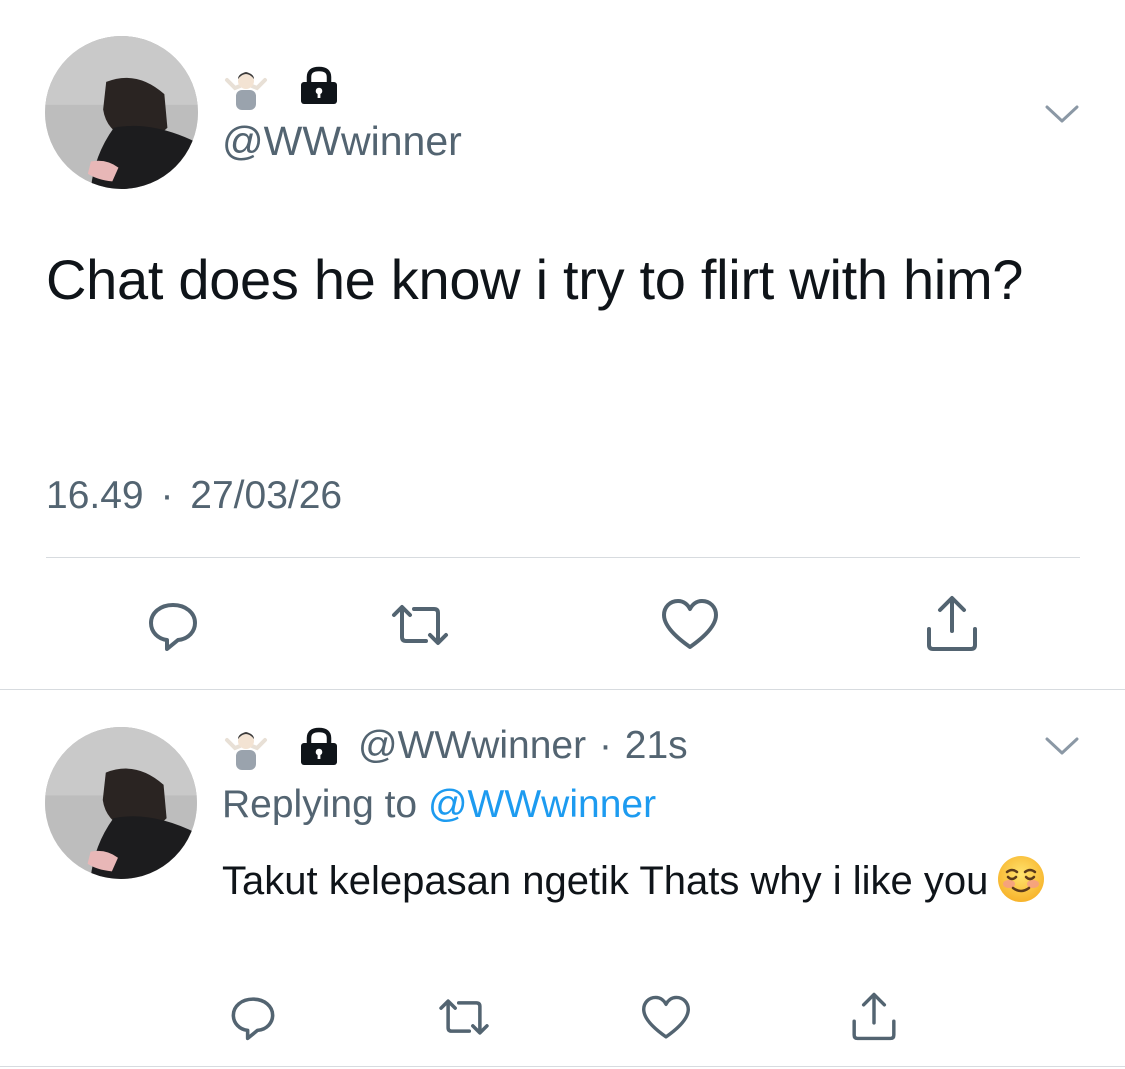 This screenshot has height=1069, width=1125. I want to click on reply-header: @WWwinner · 21s, so click(523, 746).